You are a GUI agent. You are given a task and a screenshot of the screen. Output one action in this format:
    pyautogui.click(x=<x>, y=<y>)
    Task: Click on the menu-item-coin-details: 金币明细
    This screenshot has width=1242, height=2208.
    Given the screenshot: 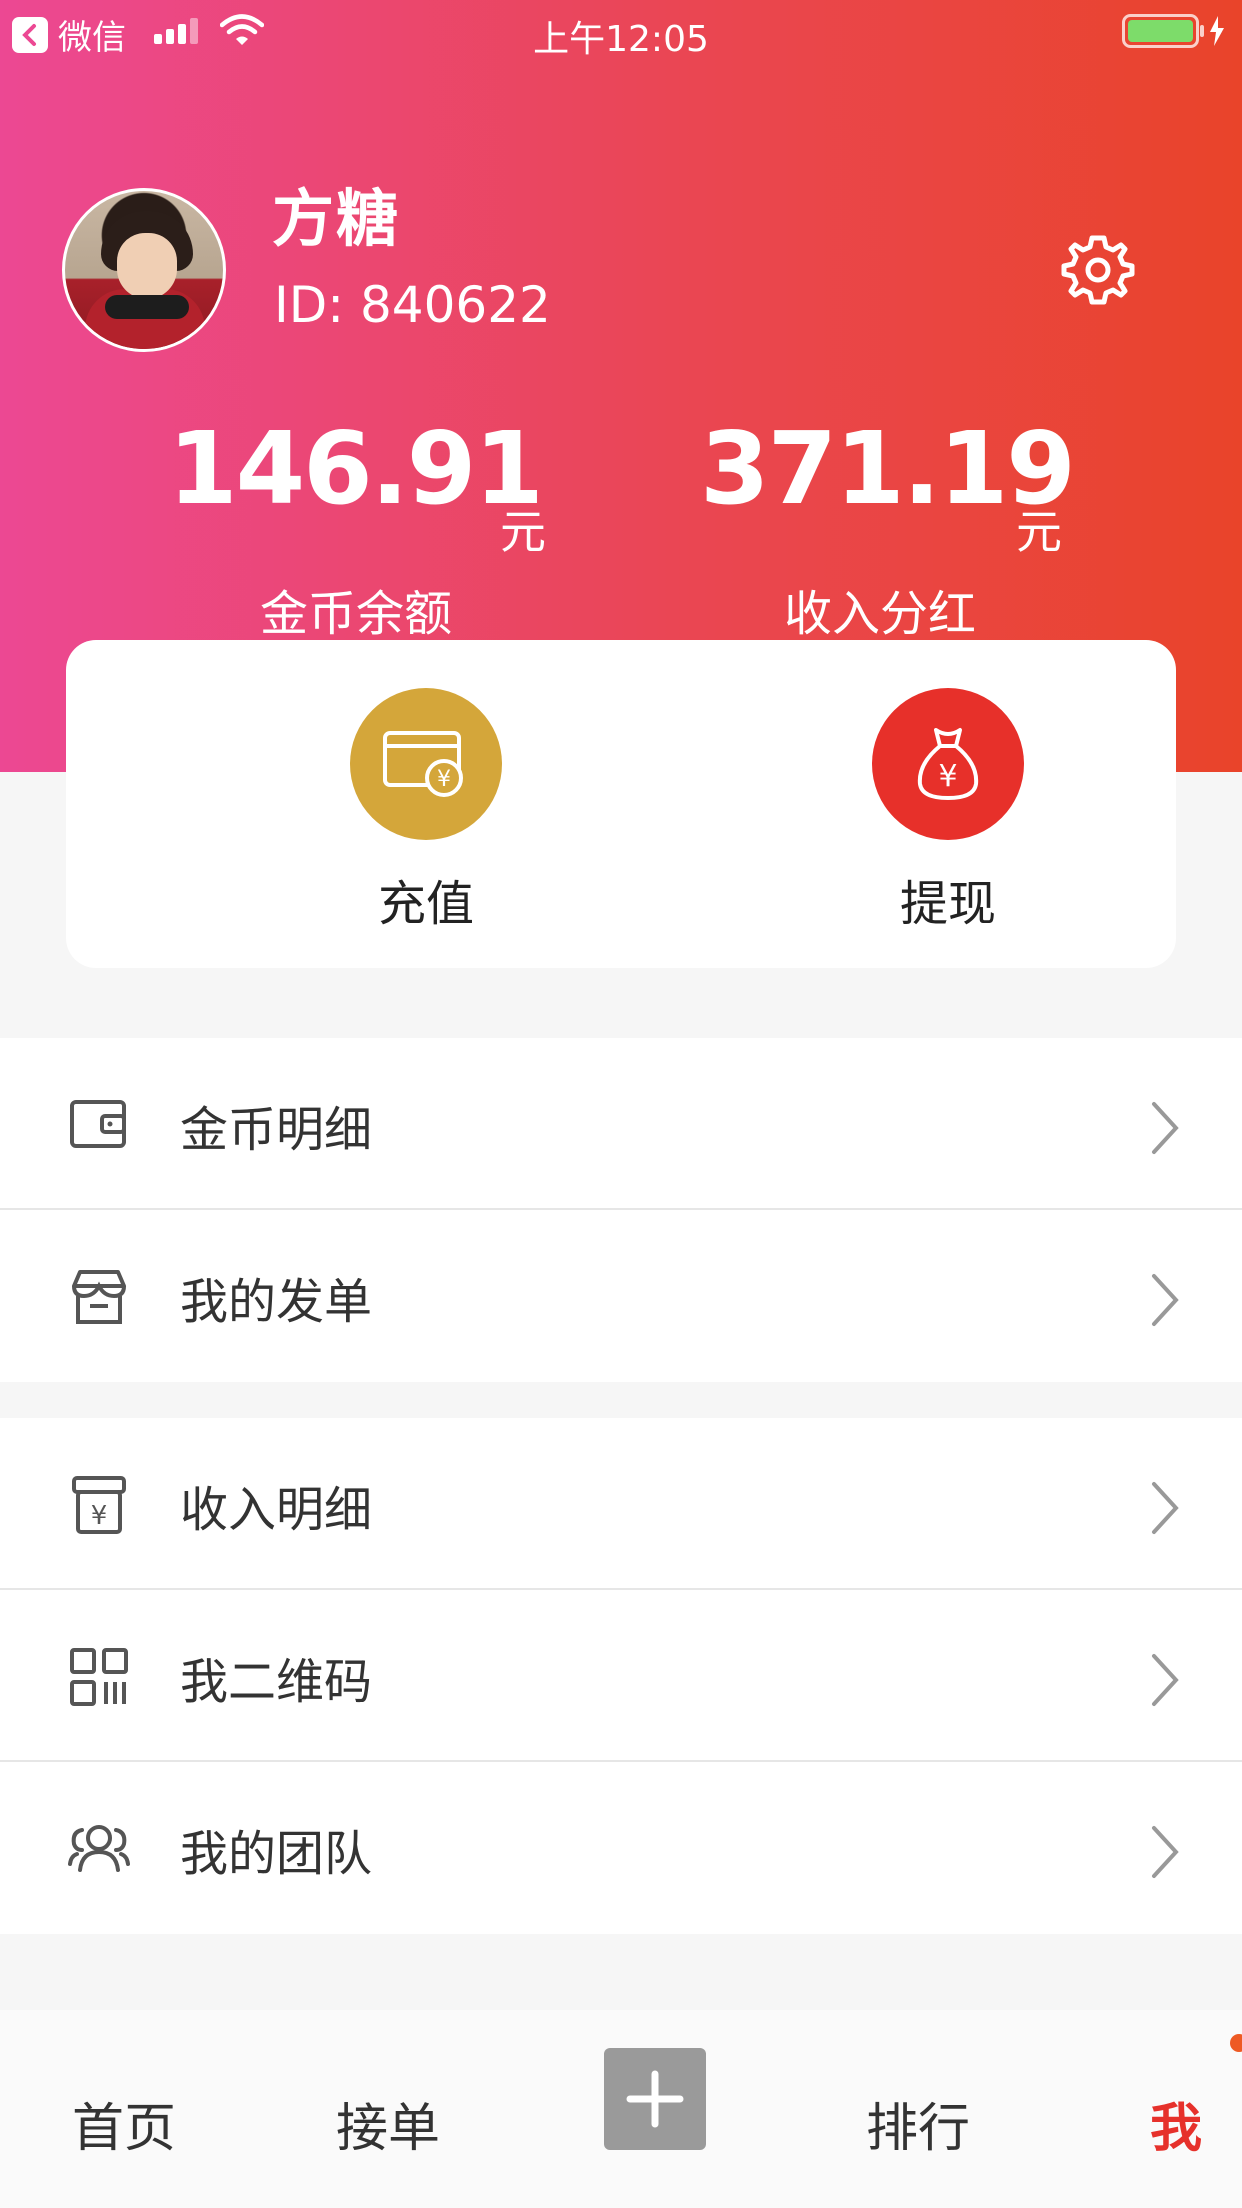 What is the action you would take?
    pyautogui.click(x=621, y=1124)
    